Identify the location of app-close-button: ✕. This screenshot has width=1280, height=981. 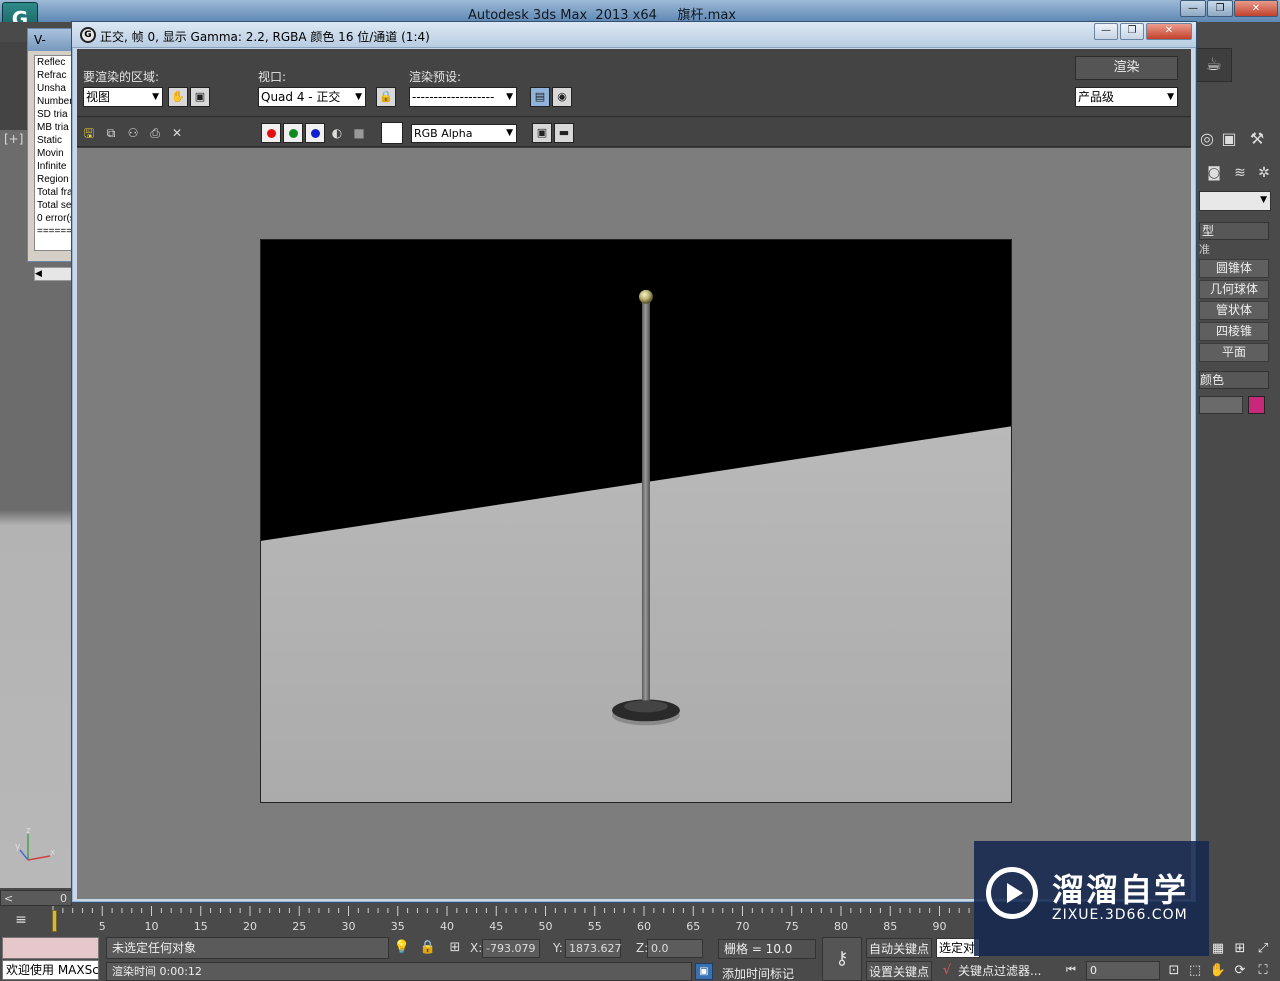
(1256, 8).